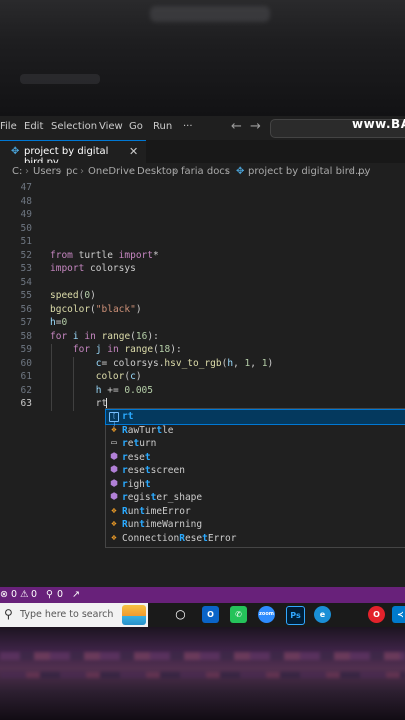  Describe the element at coordinates (79, 403) in the screenshot. I see `code-line-63: rt` at that location.